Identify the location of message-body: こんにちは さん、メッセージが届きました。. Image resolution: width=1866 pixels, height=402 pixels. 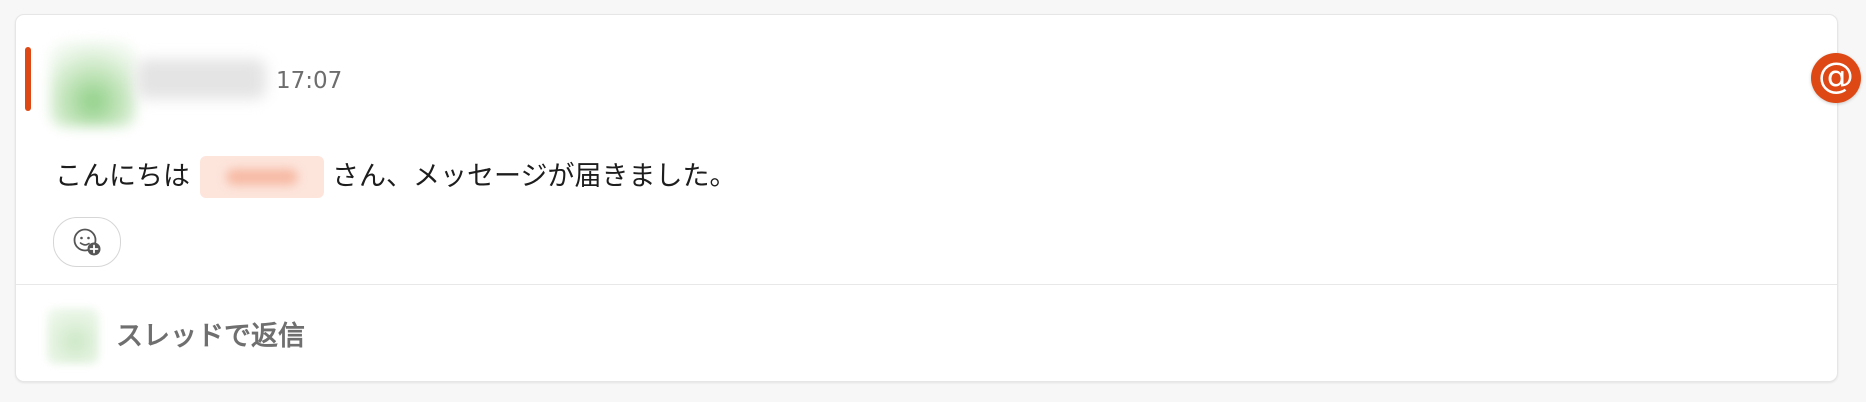
(395, 177).